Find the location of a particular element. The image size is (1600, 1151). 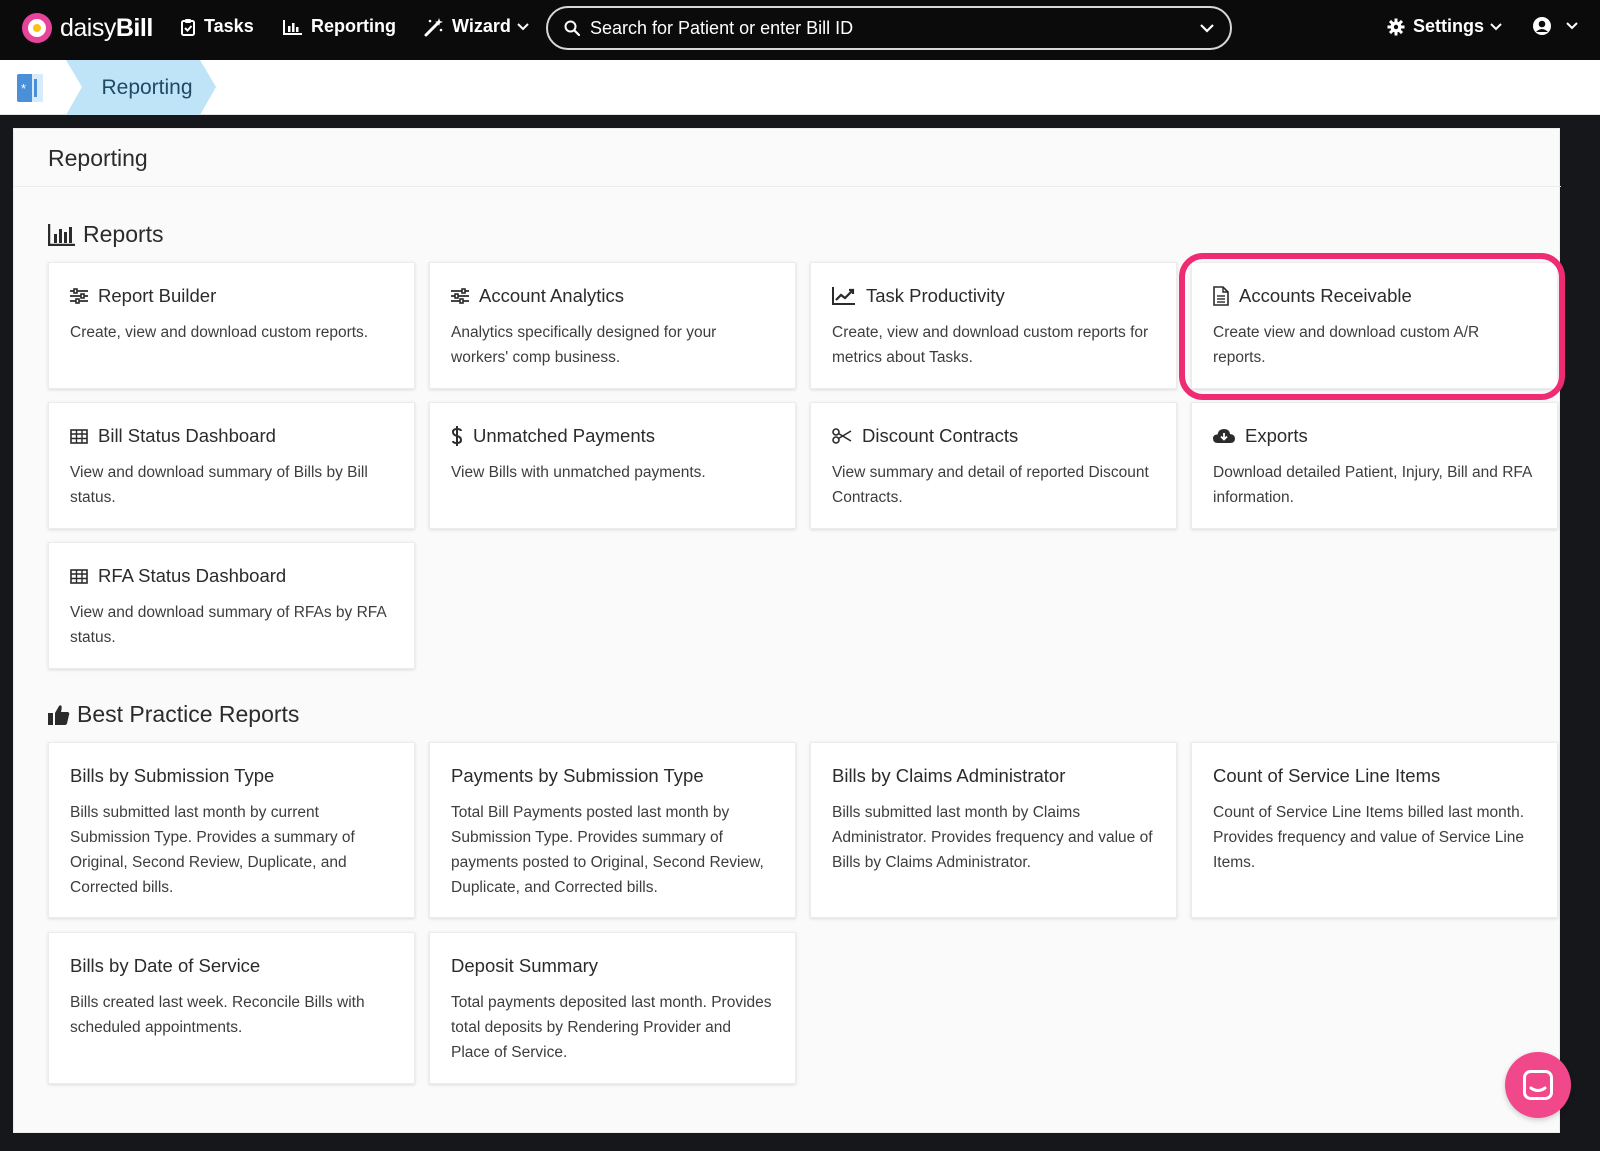

card-description: View Bills with unmatched payments. is located at coordinates (578, 472).